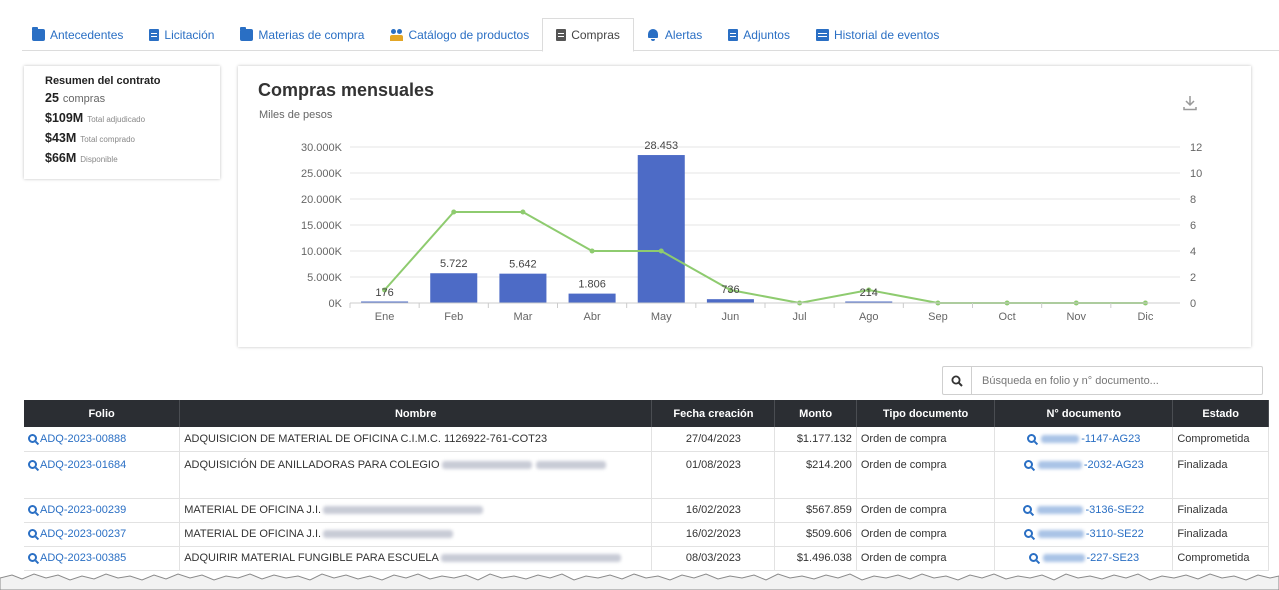  I want to click on search-button, so click(957, 380).